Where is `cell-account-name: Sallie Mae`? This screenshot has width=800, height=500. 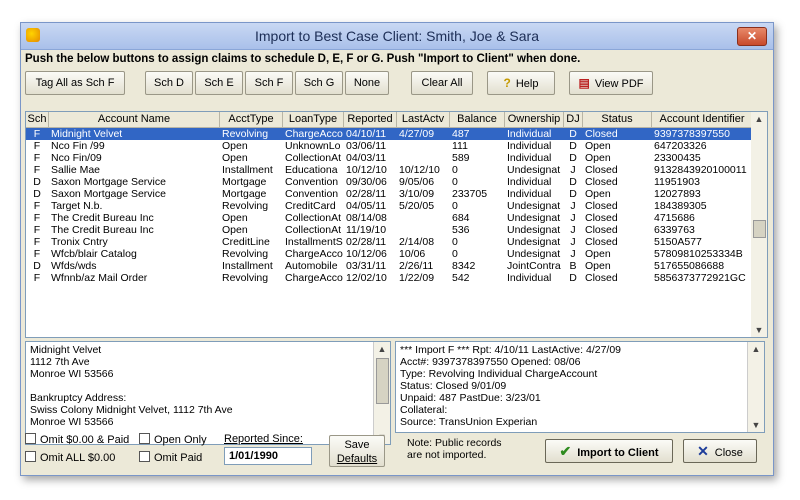
cell-account-name: Sallie Mae is located at coordinates (76, 170).